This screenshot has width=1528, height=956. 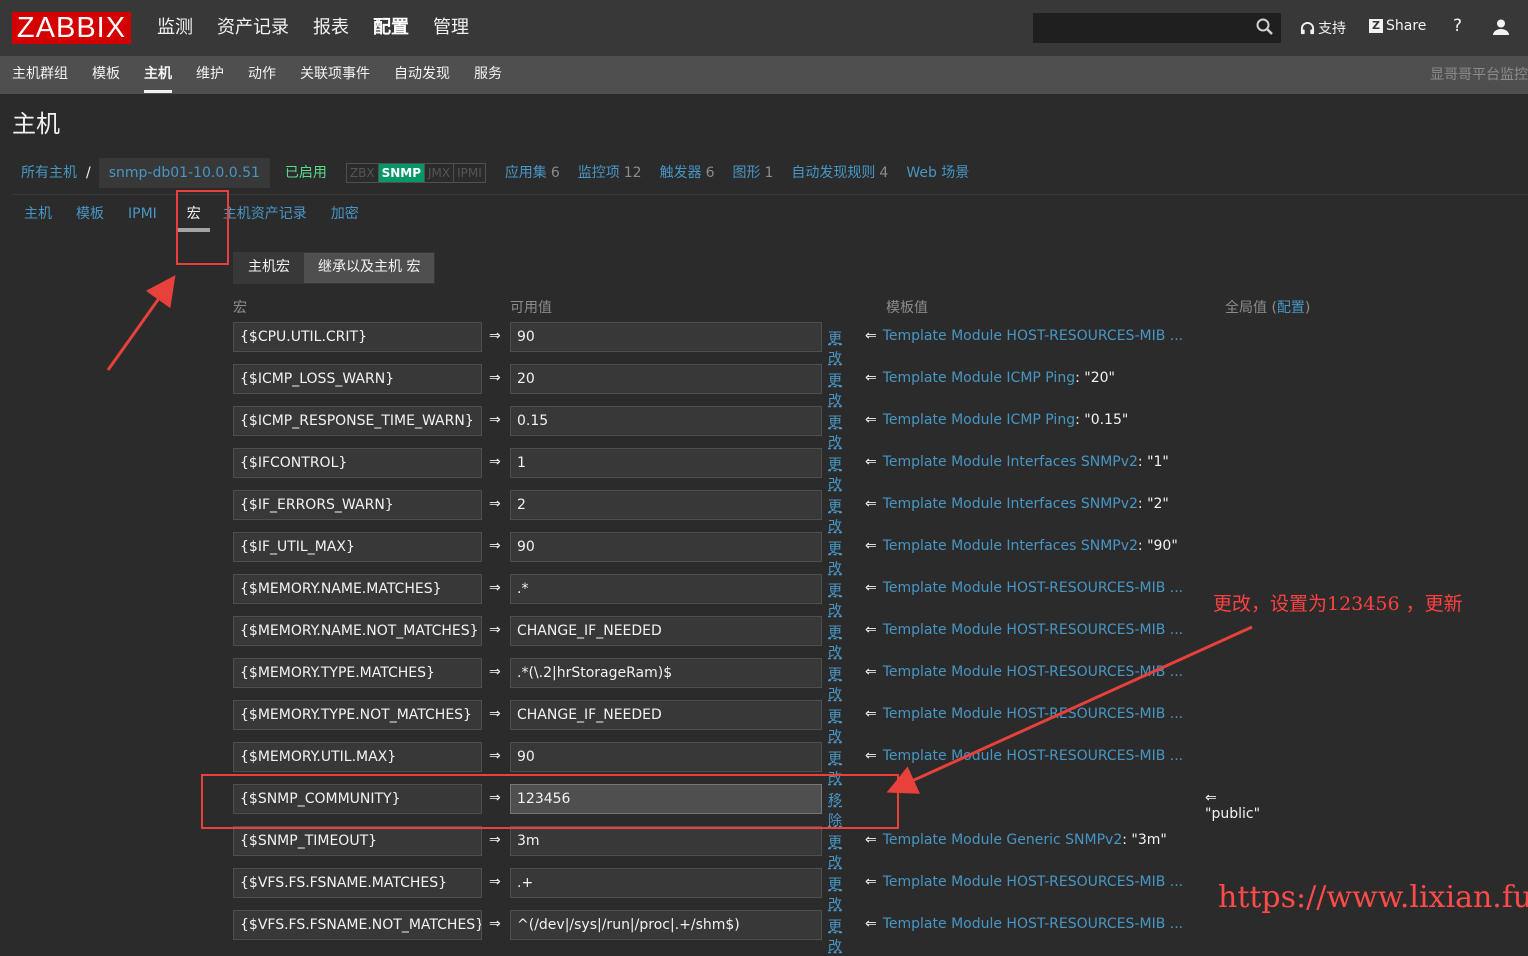 What do you see at coordinates (306, 173) in the screenshot?
I see `host-status-enabled: 已启用` at bounding box center [306, 173].